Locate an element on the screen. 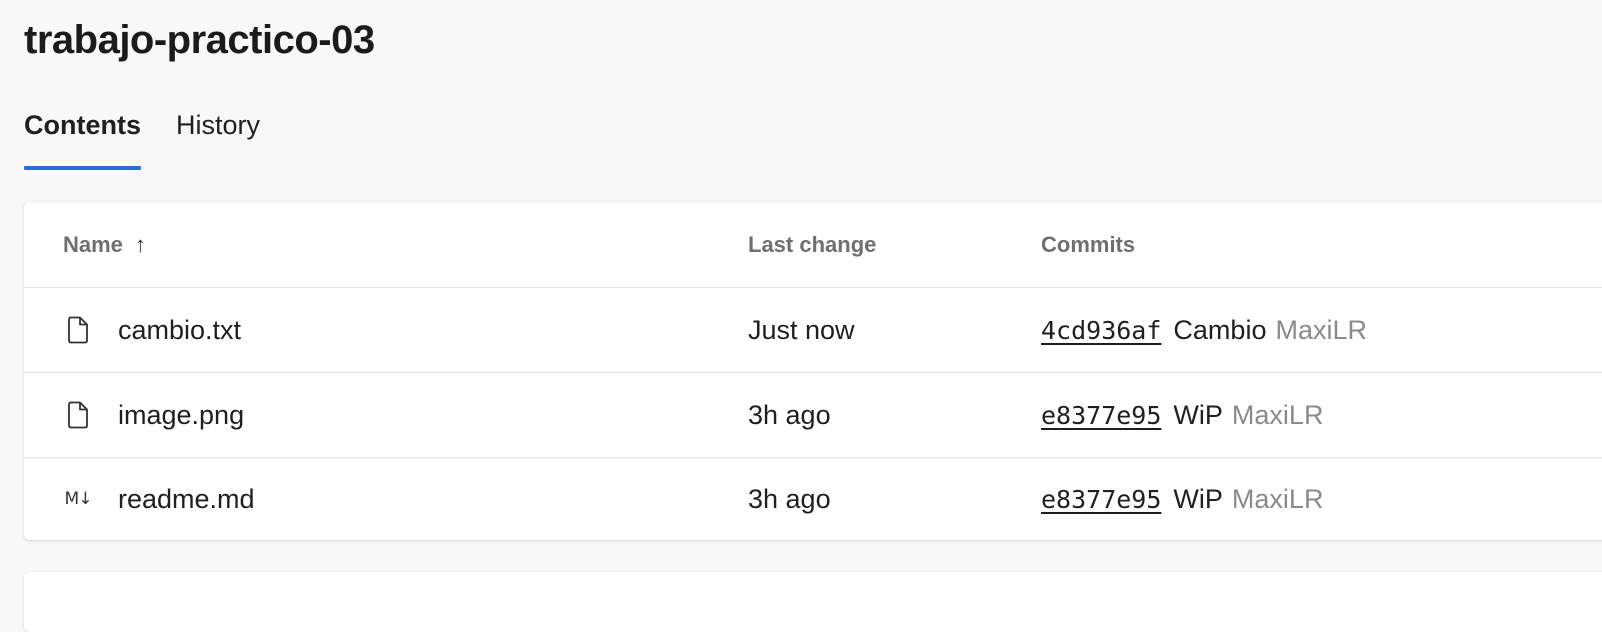 The width and height of the screenshot is (1602, 632). tab-contents: Contents is located at coordinates (82, 135).